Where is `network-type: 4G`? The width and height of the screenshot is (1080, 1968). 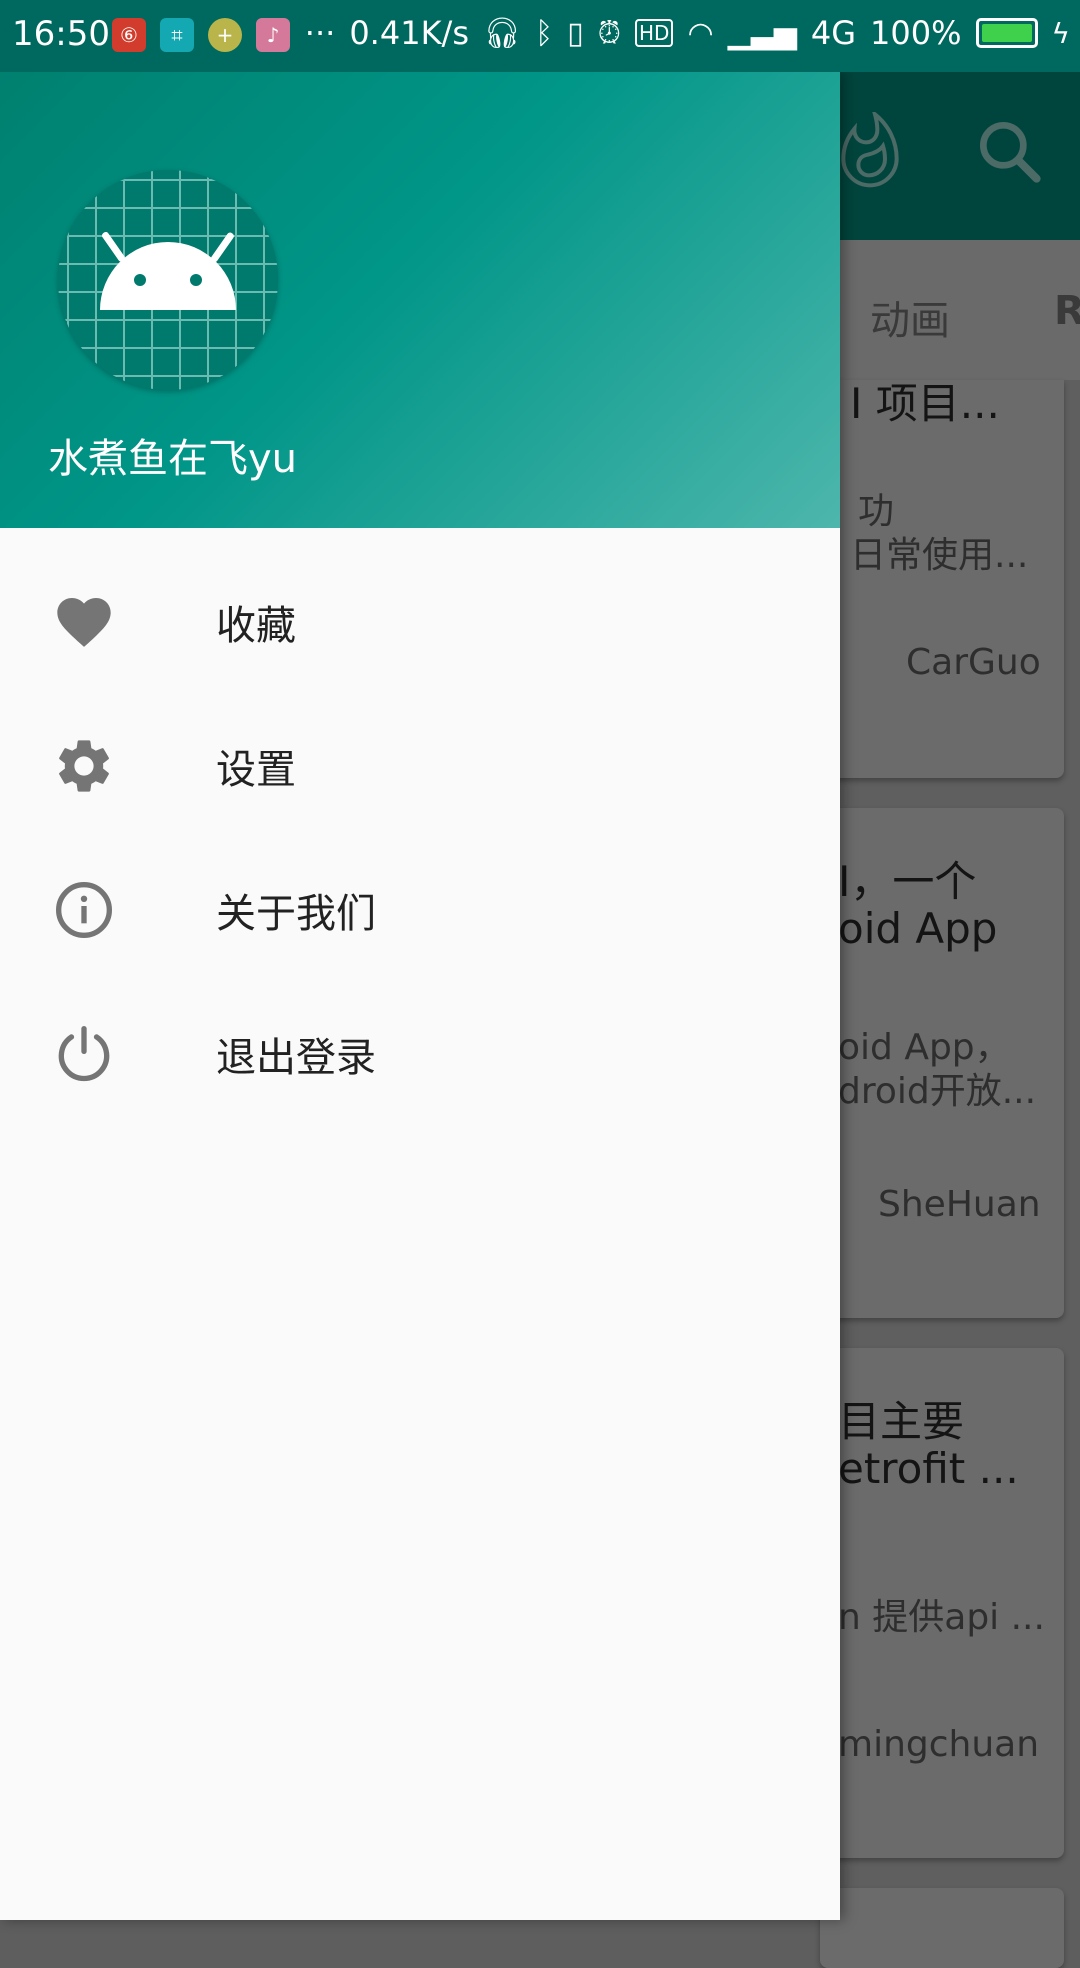
network-type: 4G is located at coordinates (833, 33).